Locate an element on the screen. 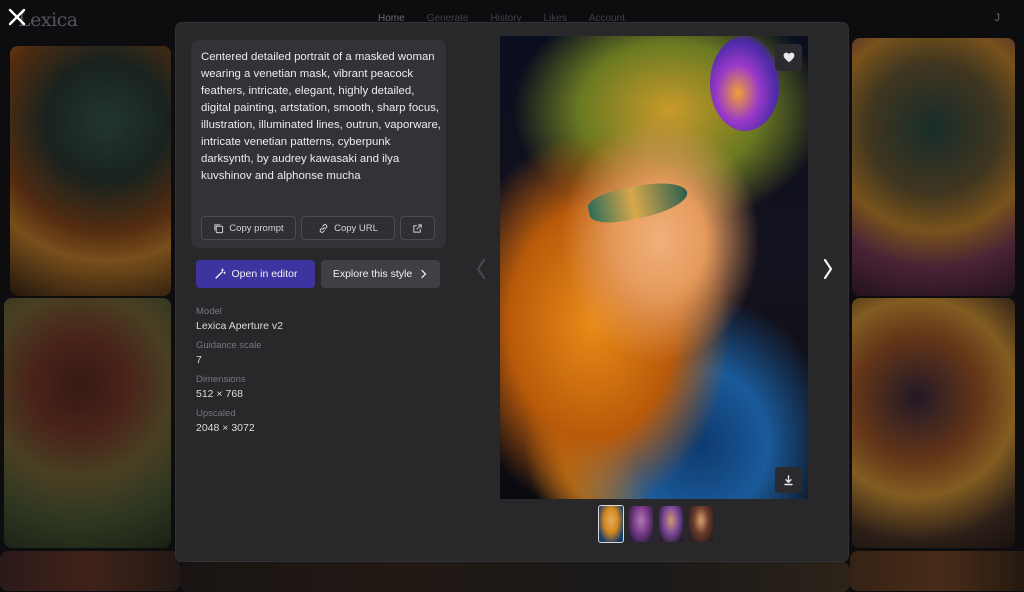 This screenshot has width=1024, height=592. venetian-mask-detail is located at coordinates (638, 202).